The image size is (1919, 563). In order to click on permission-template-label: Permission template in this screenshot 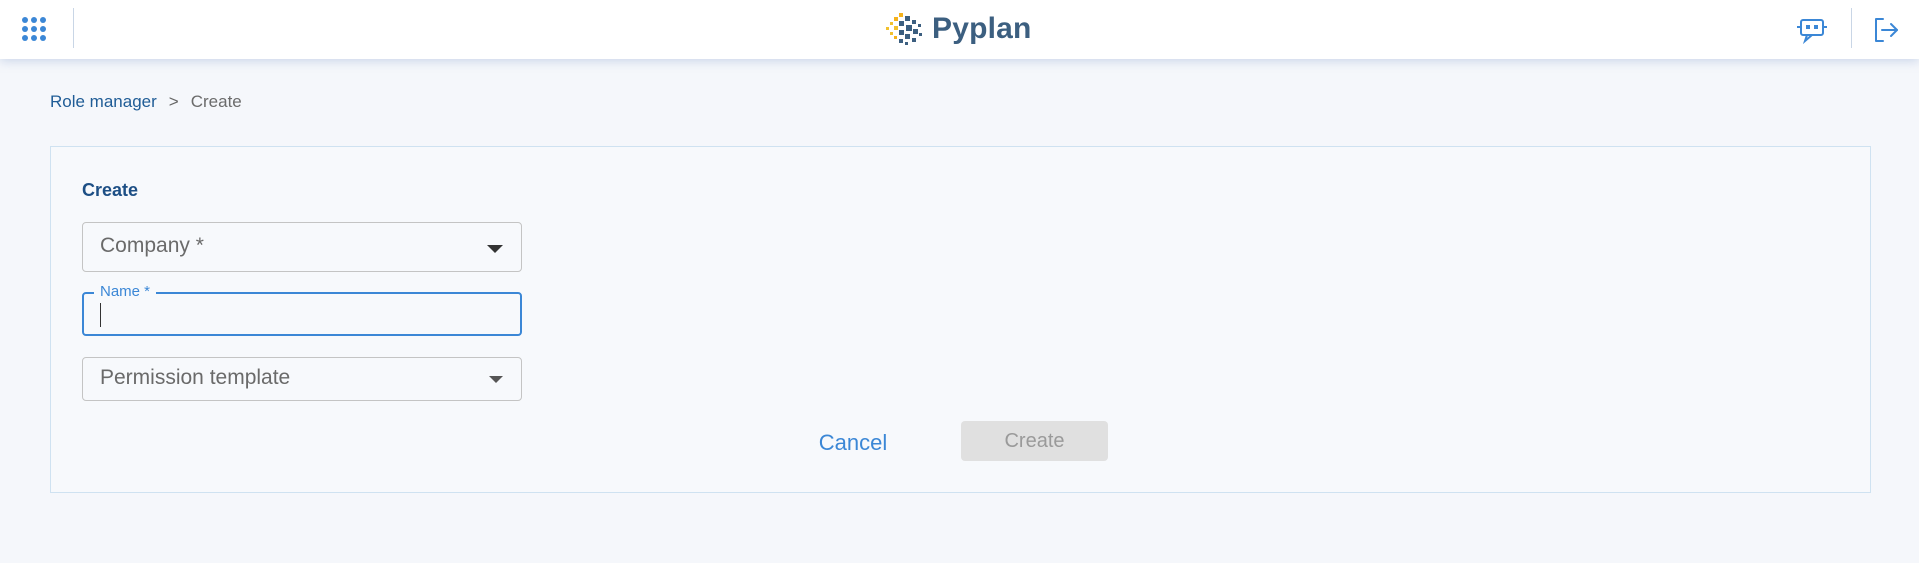, I will do `click(195, 377)`.